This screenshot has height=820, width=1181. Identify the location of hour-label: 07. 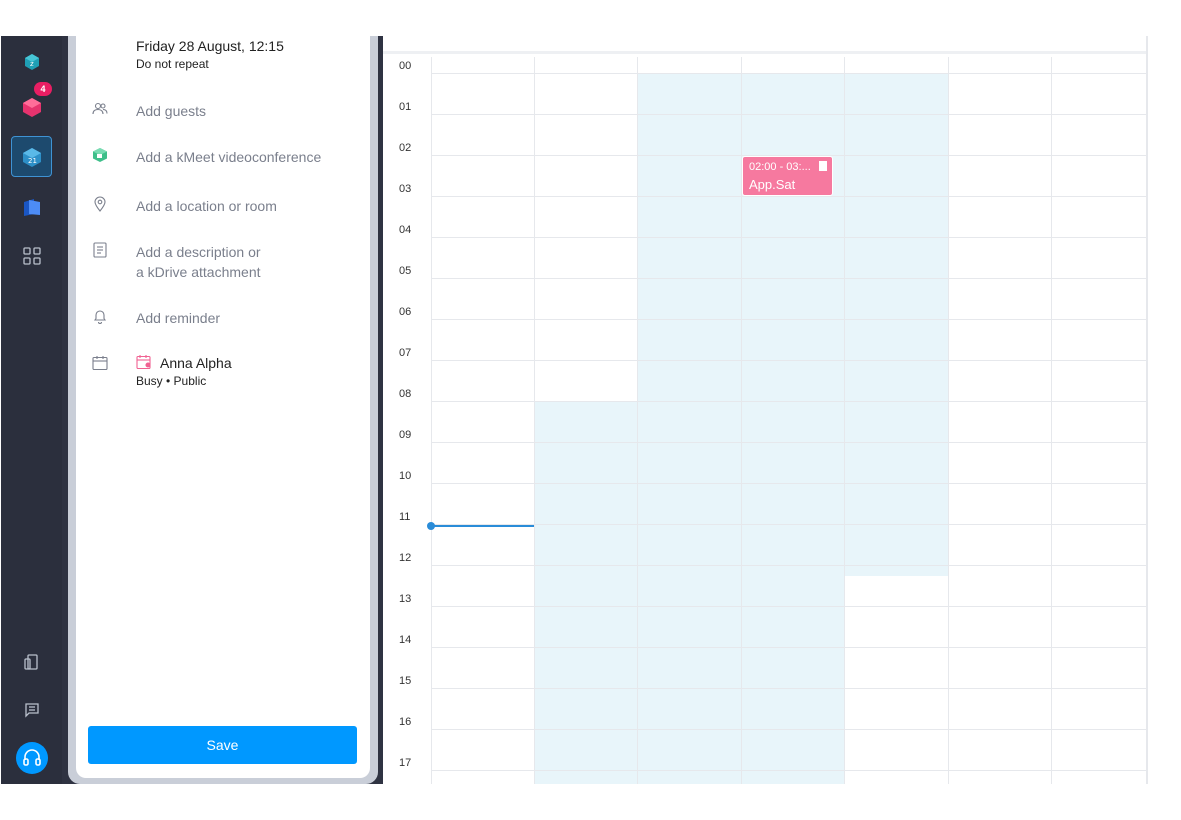
(405, 353).